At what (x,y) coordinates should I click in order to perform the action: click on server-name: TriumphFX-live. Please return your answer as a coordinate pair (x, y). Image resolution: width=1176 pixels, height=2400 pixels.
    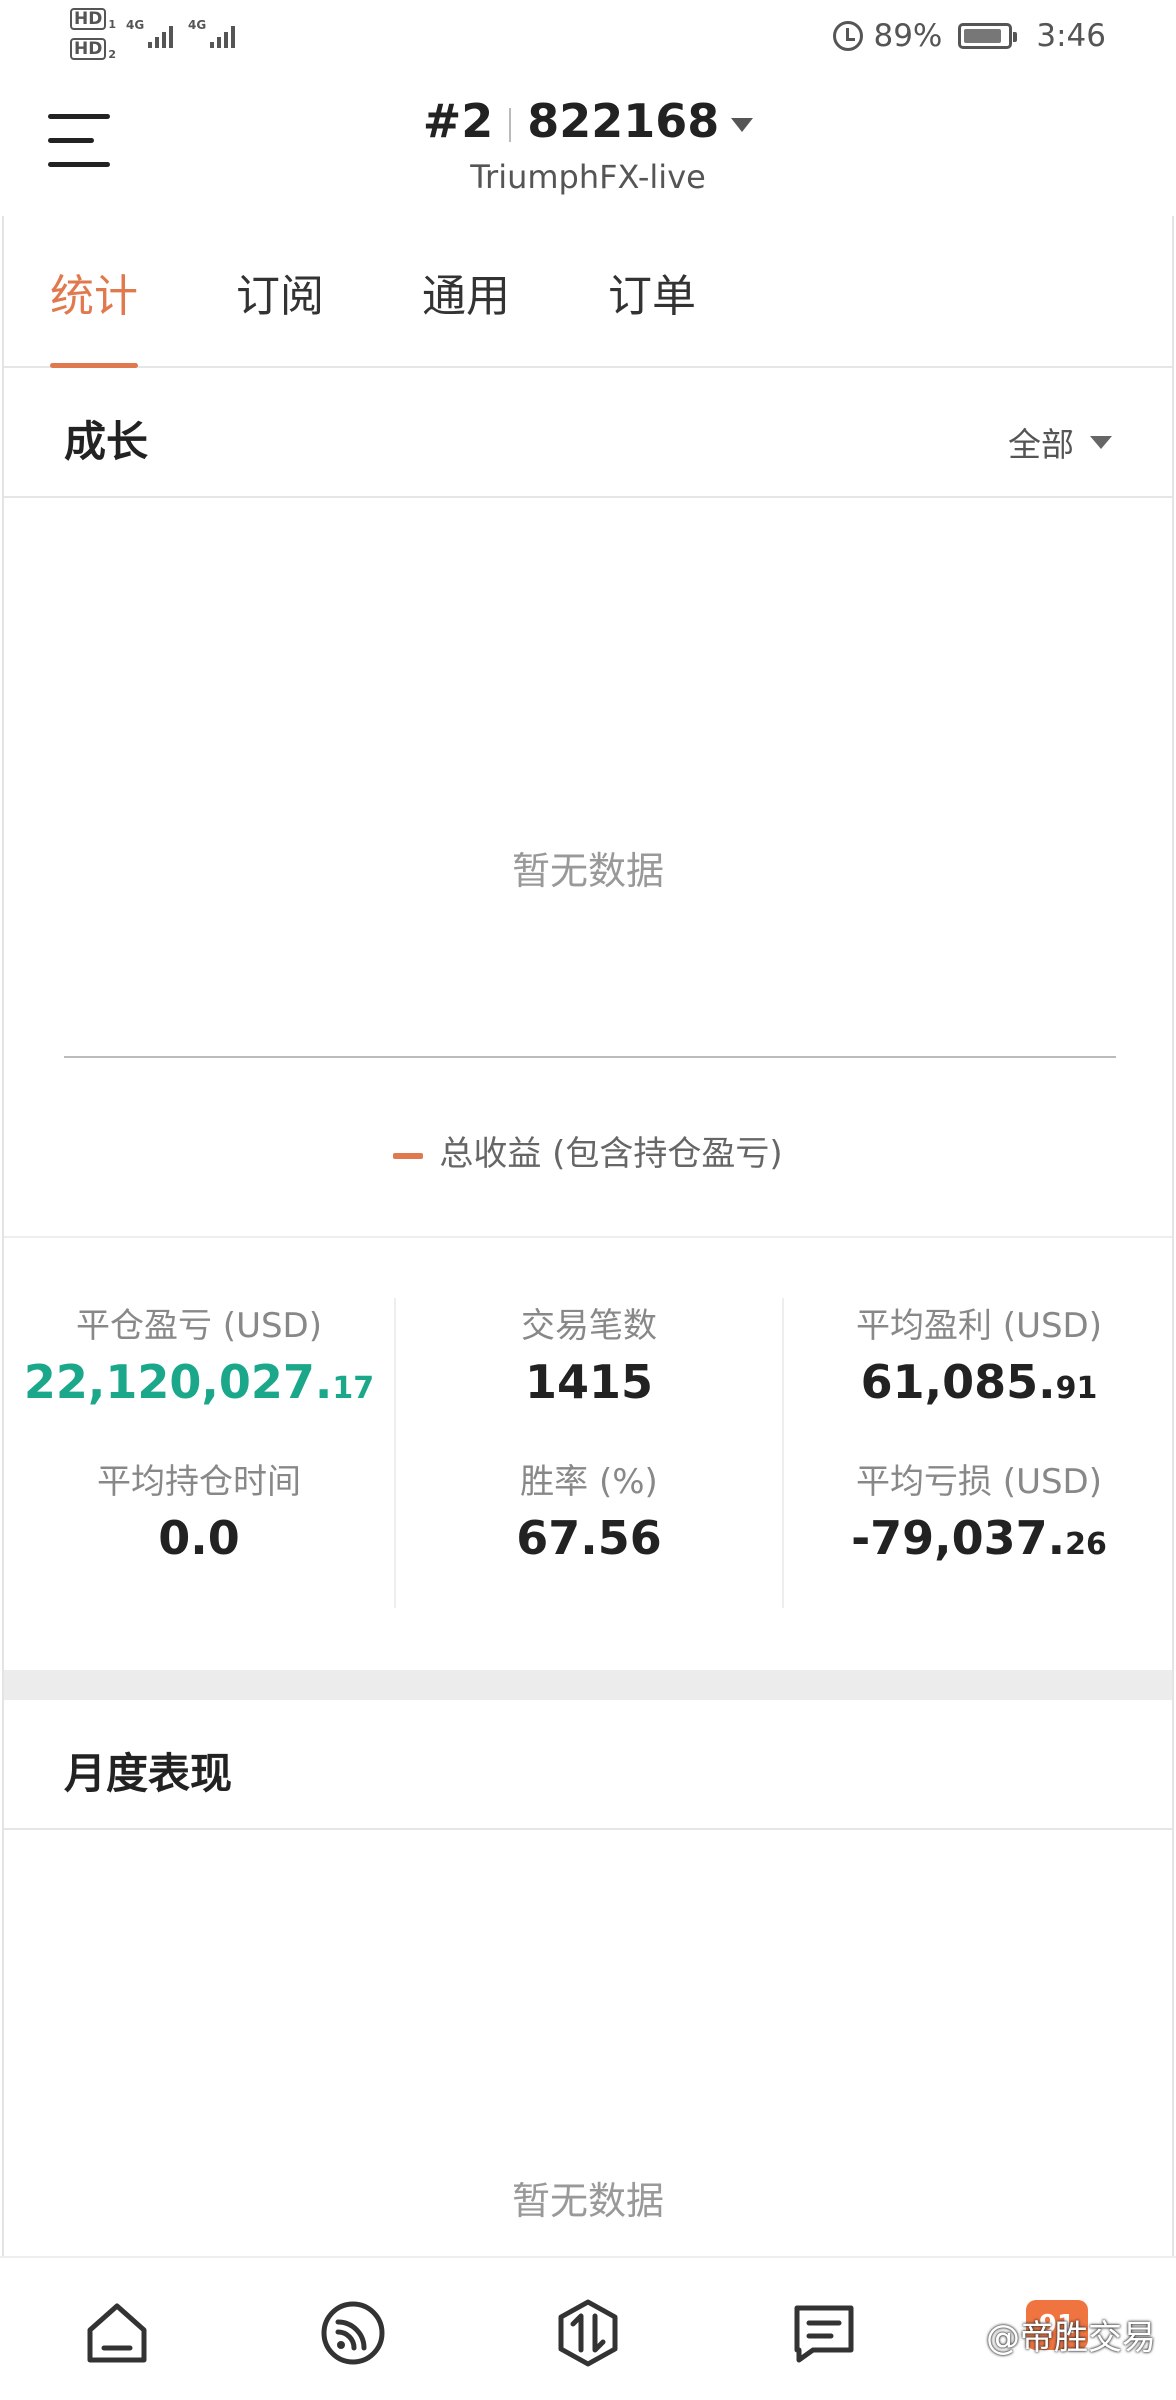
    Looking at the image, I should click on (588, 177).